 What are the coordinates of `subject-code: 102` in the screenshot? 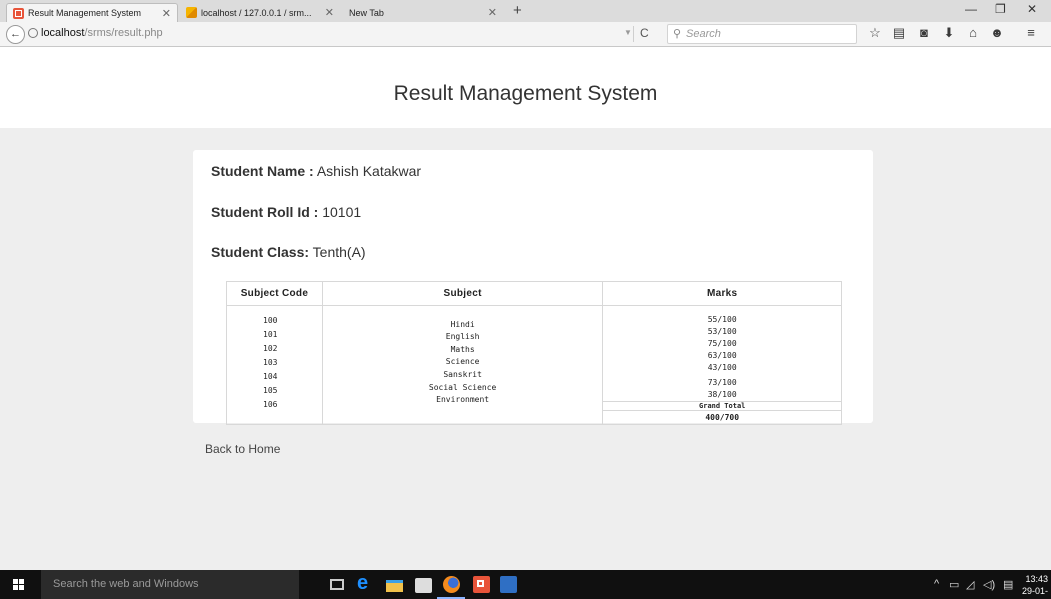 It's located at (270, 348).